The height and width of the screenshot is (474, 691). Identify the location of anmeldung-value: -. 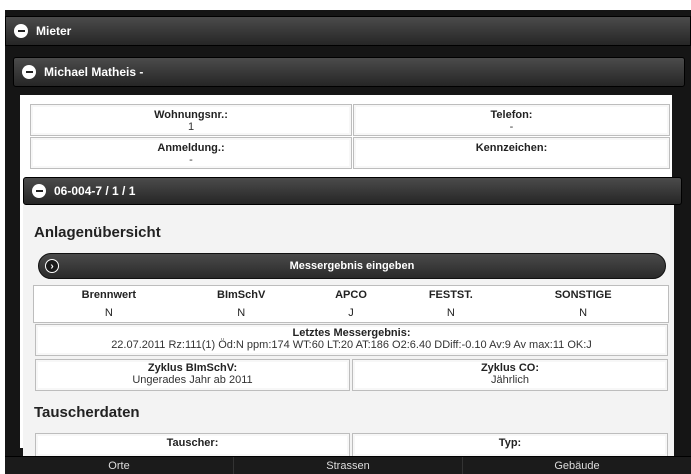
(191, 160).